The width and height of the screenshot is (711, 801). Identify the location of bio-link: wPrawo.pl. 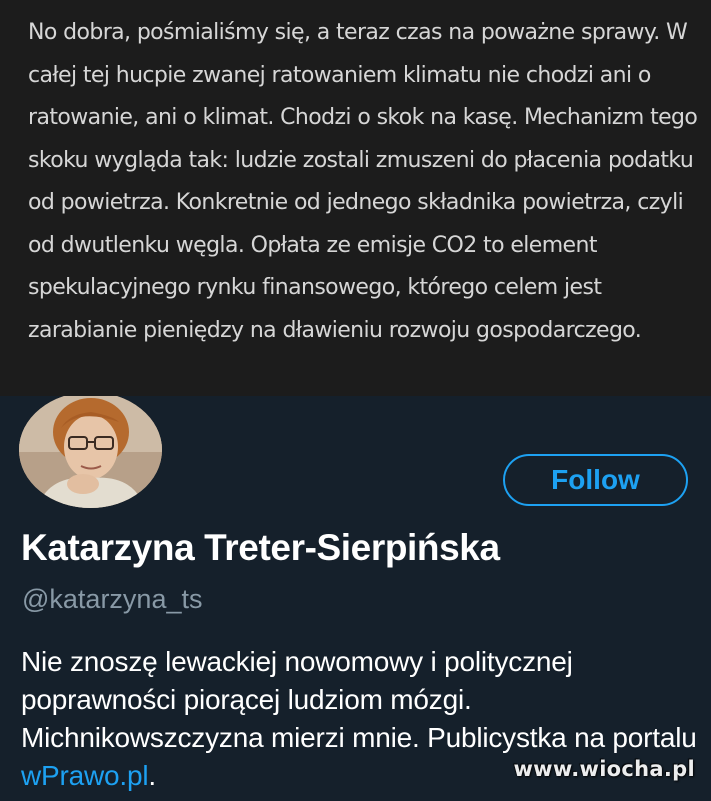
(85, 775).